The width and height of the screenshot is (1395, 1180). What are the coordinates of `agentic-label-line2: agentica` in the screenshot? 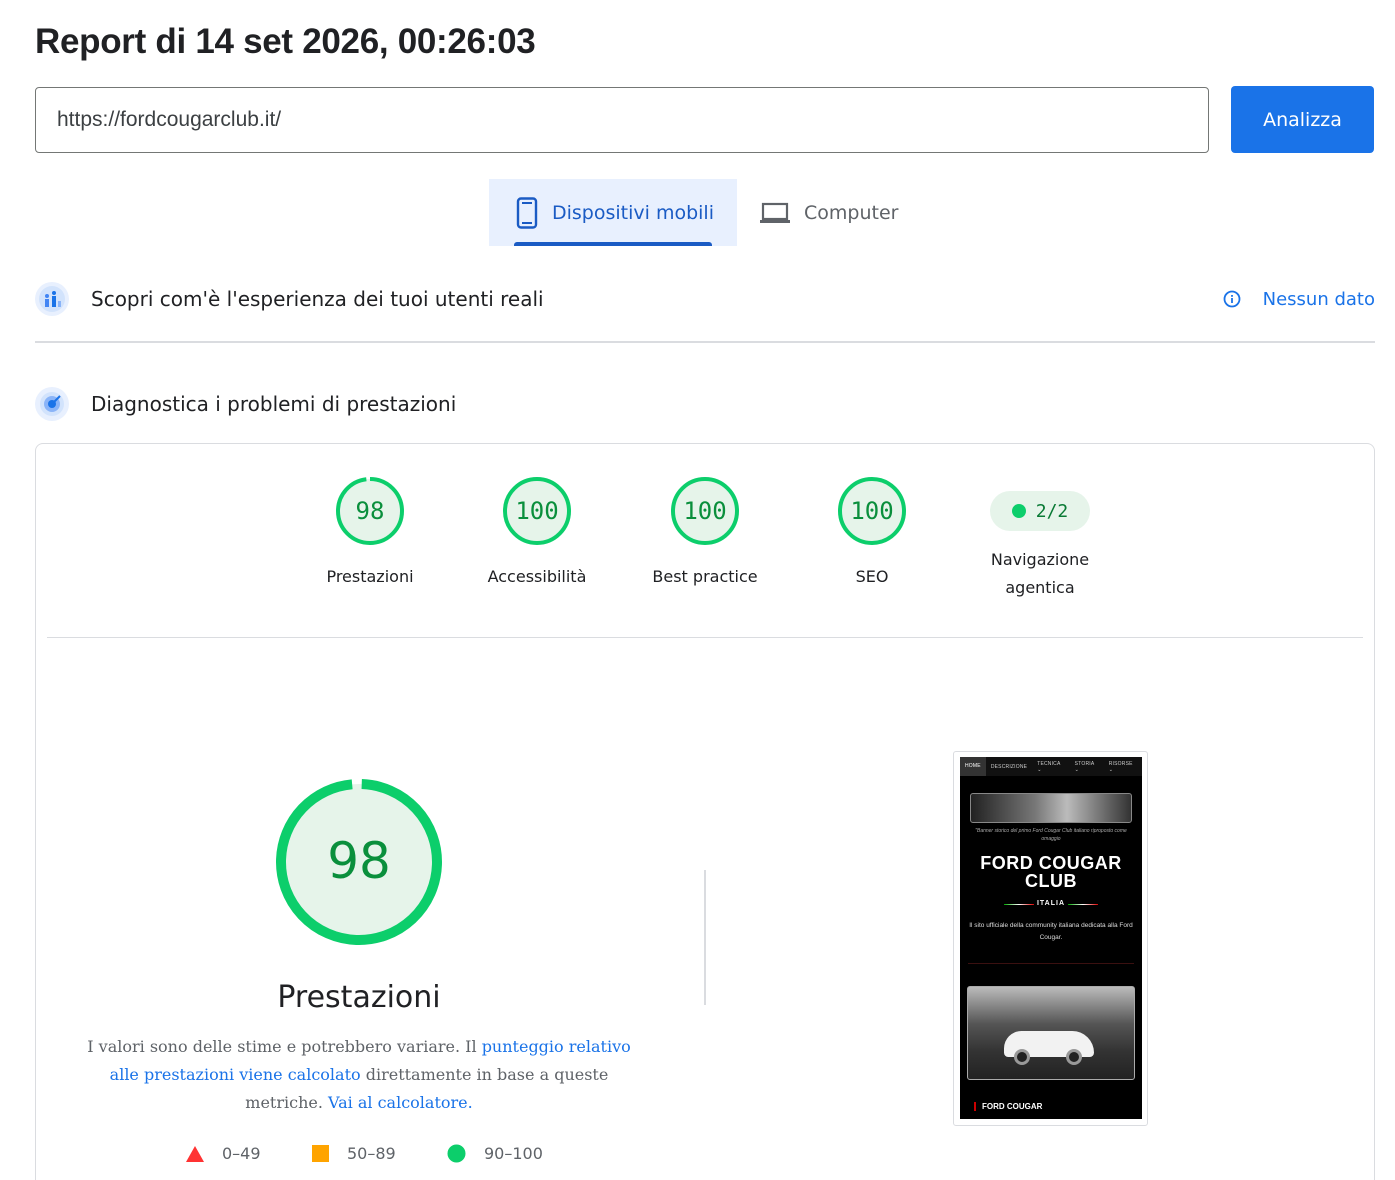 It's located at (1040, 587).